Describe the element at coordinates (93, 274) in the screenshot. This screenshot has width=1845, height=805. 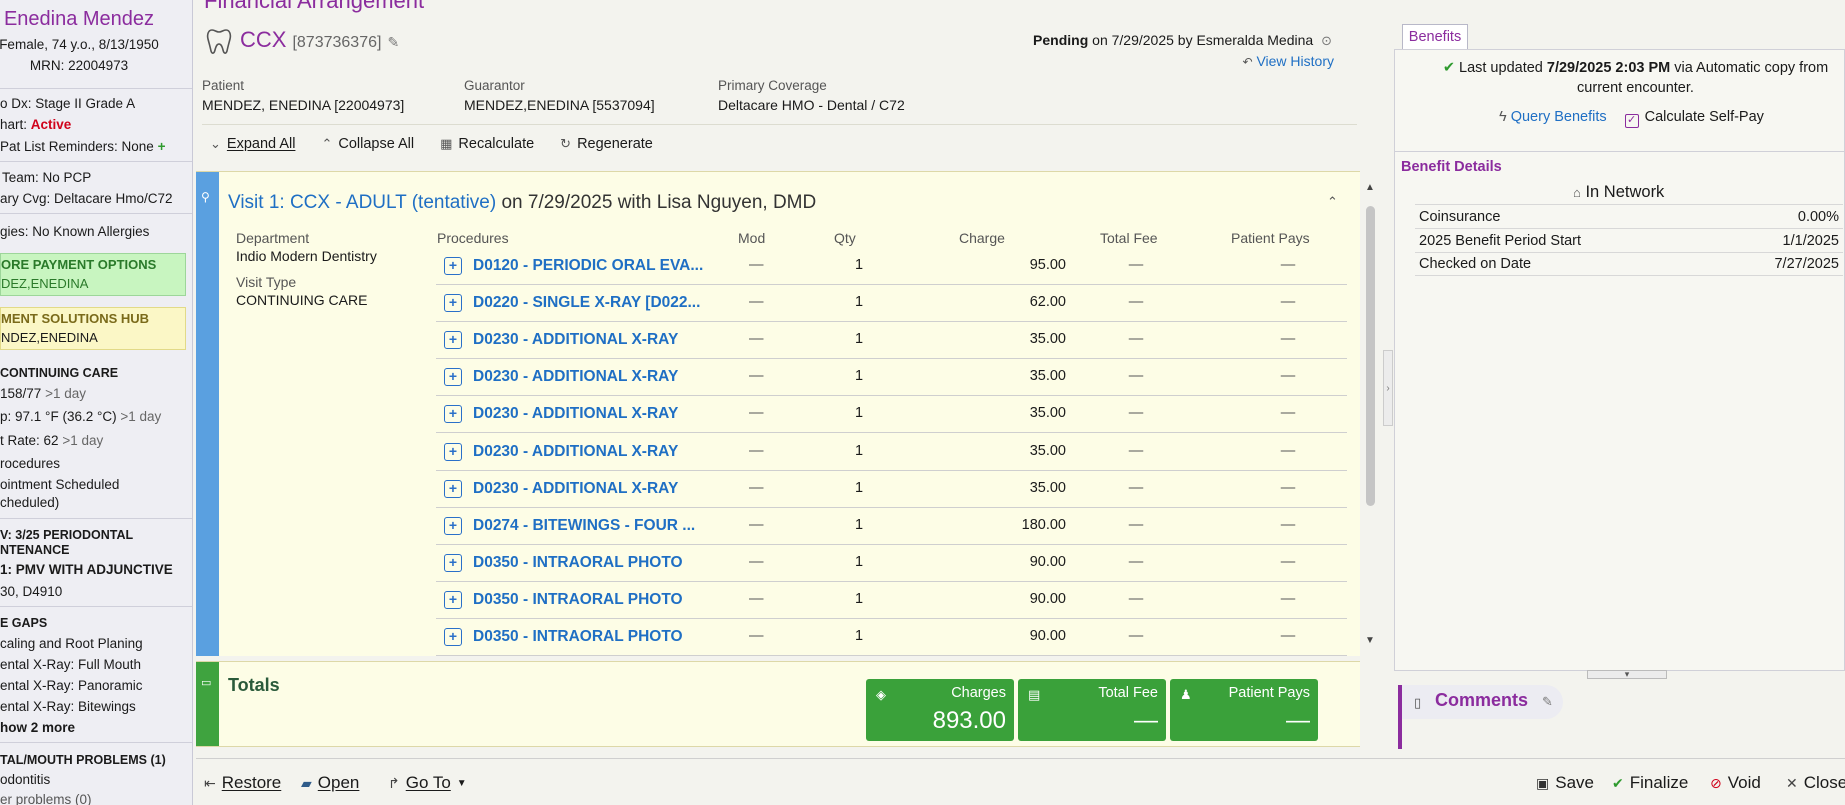
I see `payment-options-box: ORE PAYMENT OPTIONS DEZ,ENEDINA` at that location.